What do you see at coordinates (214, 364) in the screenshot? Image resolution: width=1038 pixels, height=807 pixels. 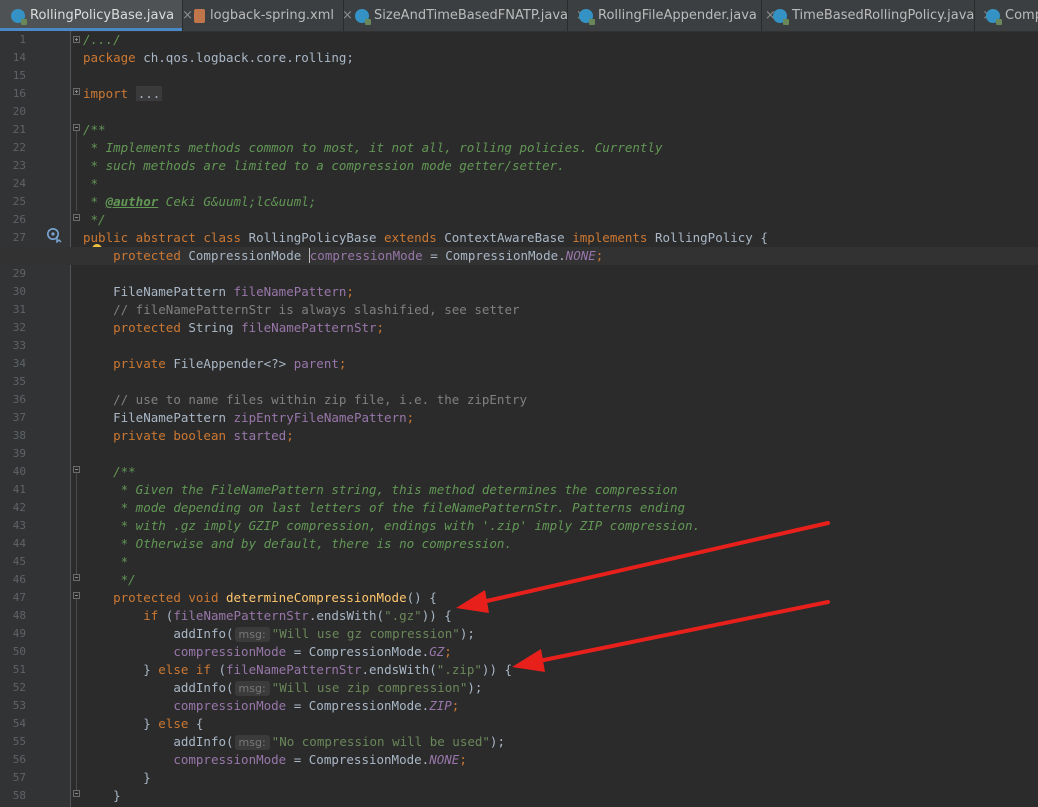 I see `code-line-34: private FileAppender<?> parent;` at bounding box center [214, 364].